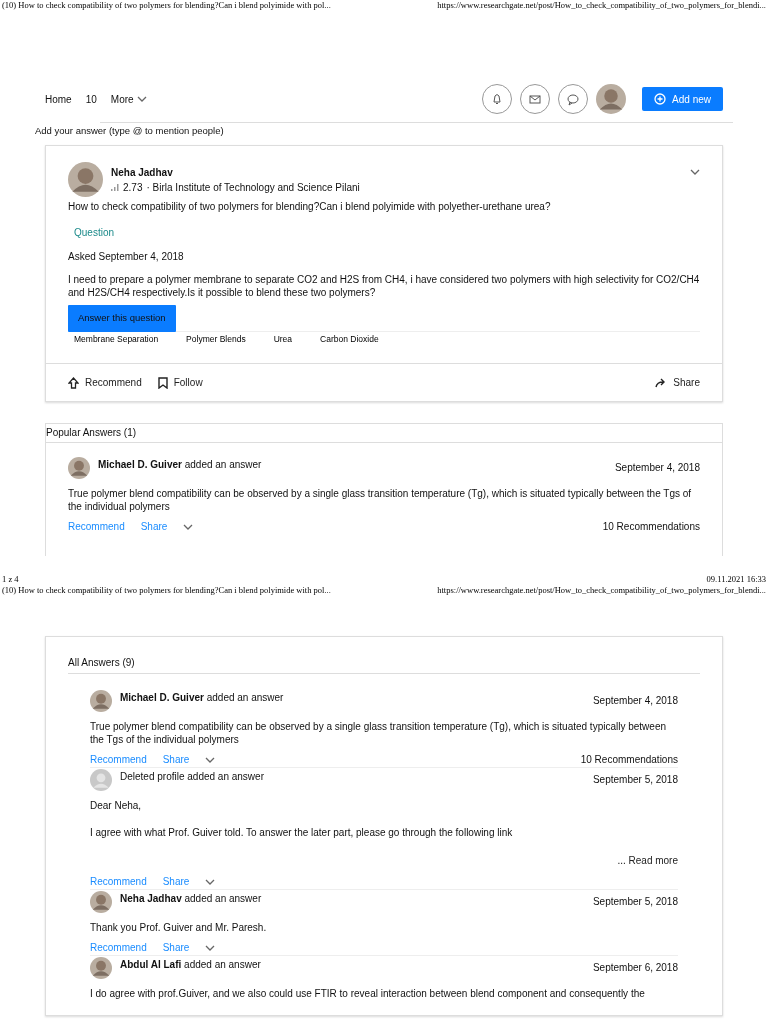  What do you see at coordinates (497, 99) in the screenshot?
I see `bell-button` at bounding box center [497, 99].